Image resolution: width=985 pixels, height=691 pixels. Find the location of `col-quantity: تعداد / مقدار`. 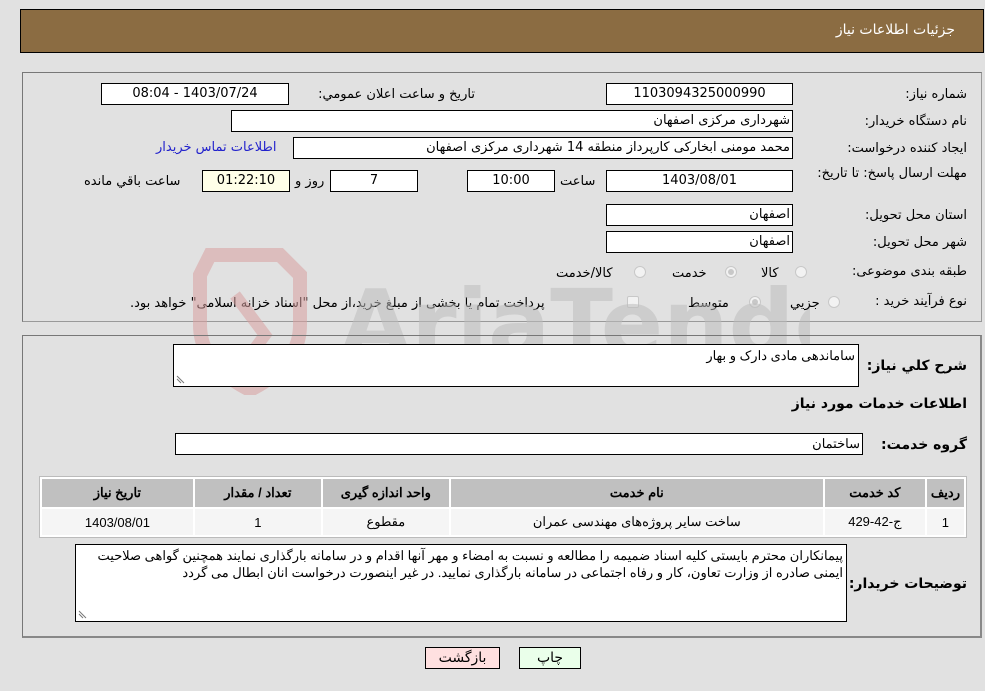

col-quantity: تعداد / مقدار is located at coordinates (257, 493).